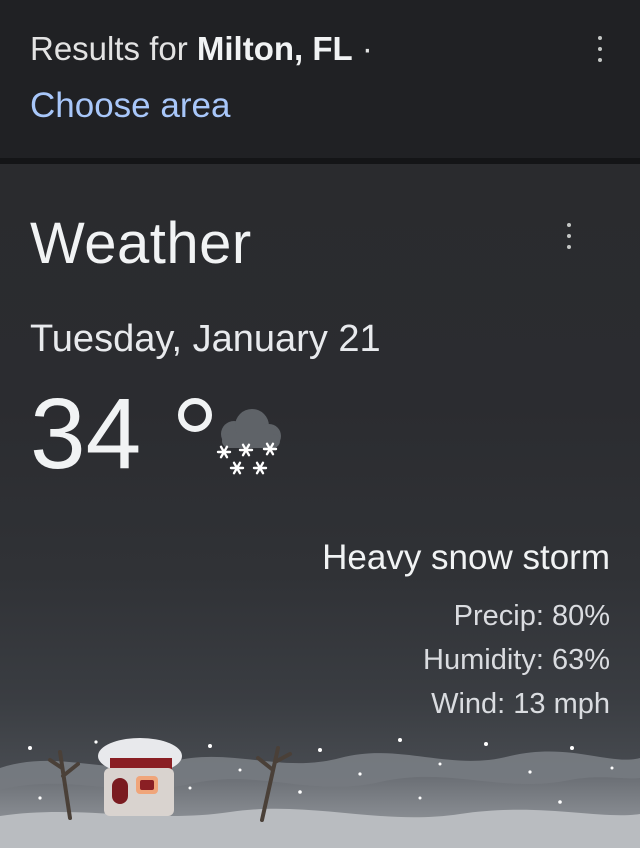 Image resolution: width=640 pixels, height=848 pixels. I want to click on degree-symbol, so click(195, 415).